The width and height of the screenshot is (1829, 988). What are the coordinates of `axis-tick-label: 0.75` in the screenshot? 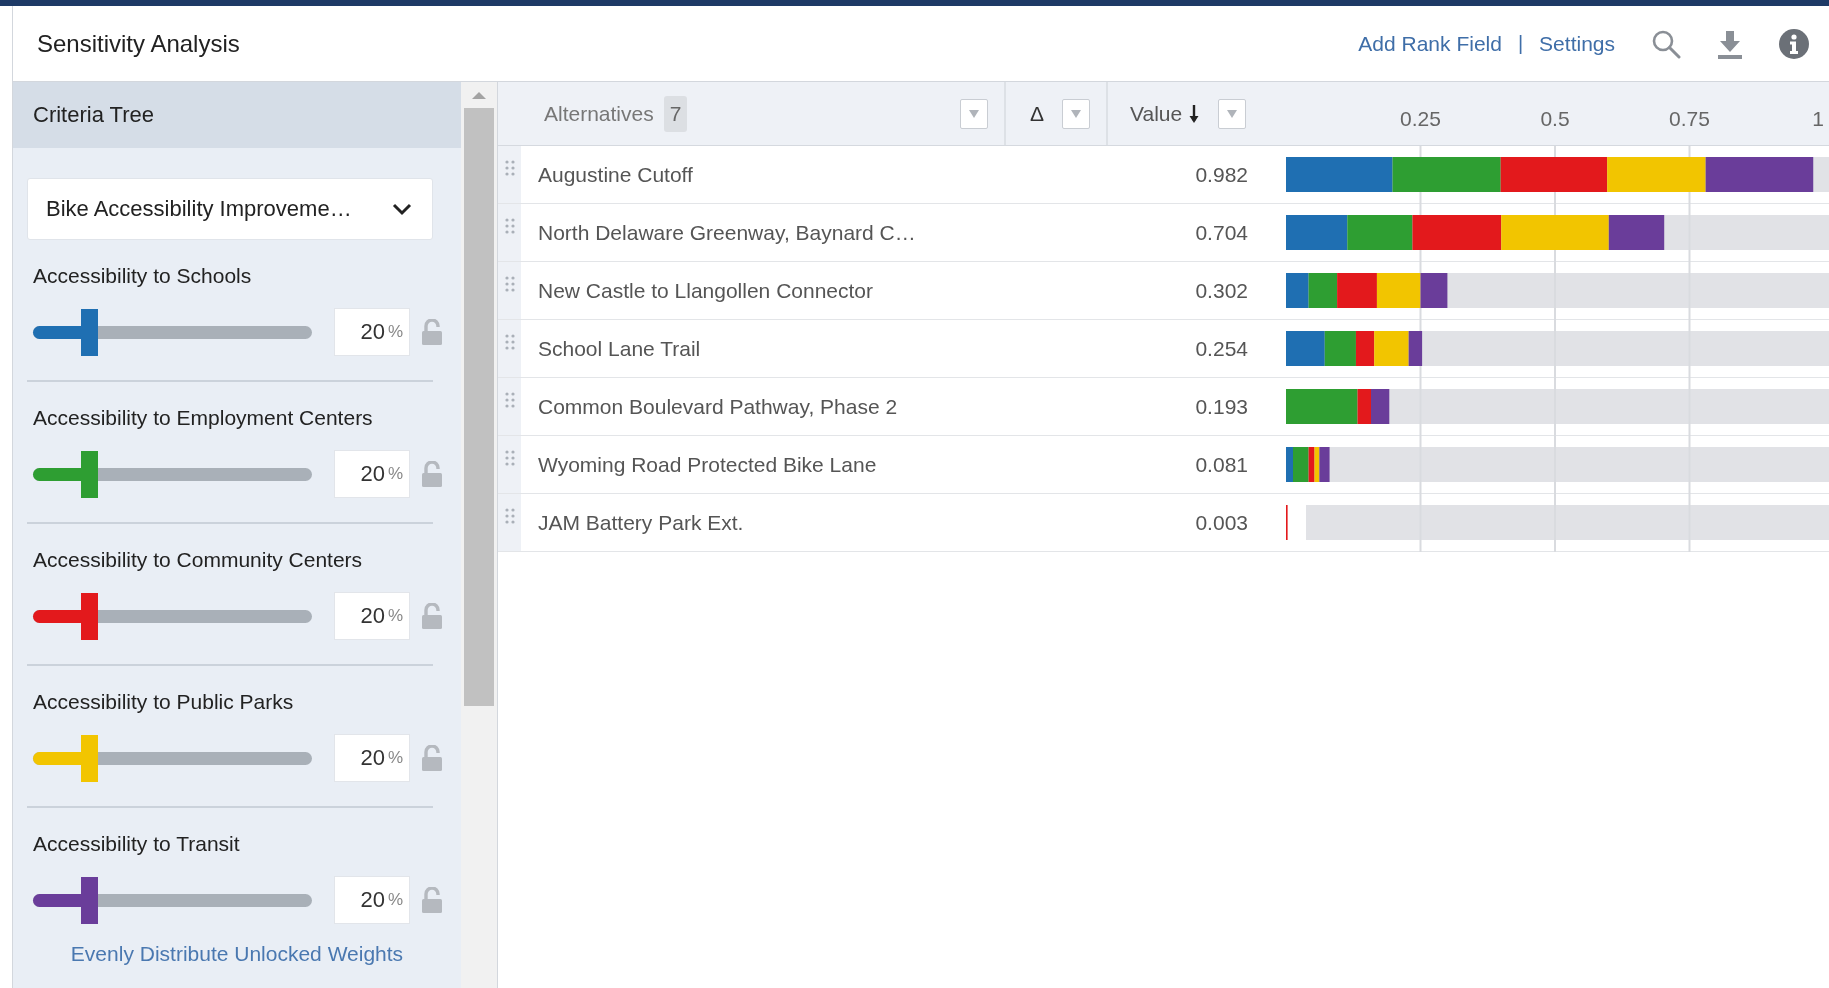 It's located at (1689, 118).